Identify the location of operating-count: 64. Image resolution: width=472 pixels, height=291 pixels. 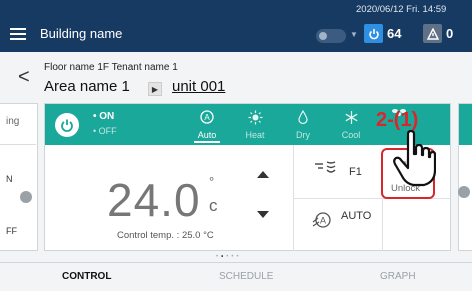
(394, 33).